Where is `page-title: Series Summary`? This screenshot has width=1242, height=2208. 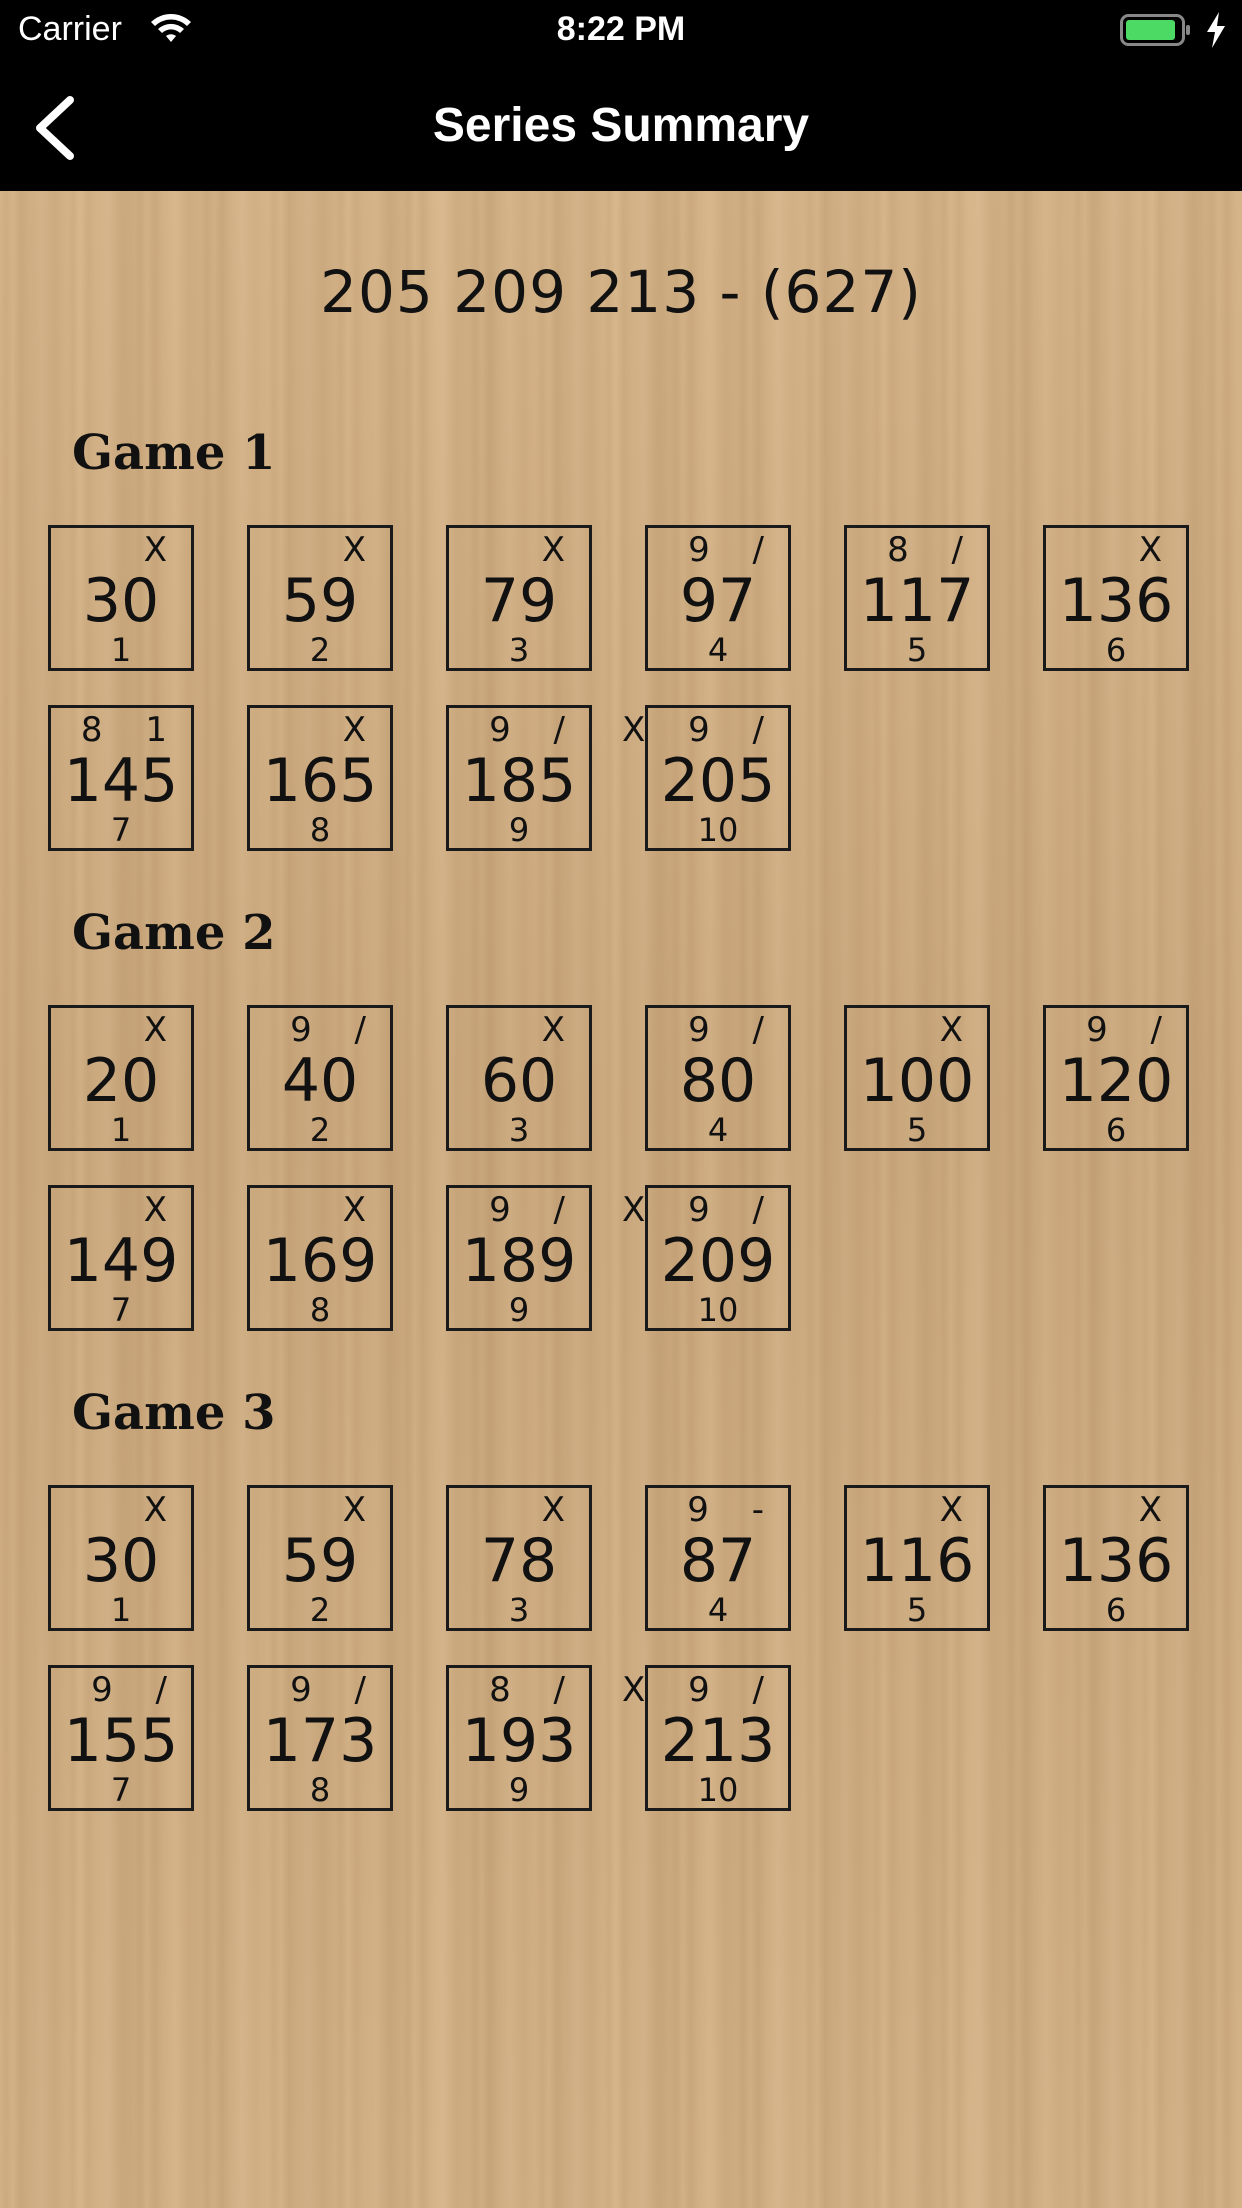 page-title: Series Summary is located at coordinates (621, 125).